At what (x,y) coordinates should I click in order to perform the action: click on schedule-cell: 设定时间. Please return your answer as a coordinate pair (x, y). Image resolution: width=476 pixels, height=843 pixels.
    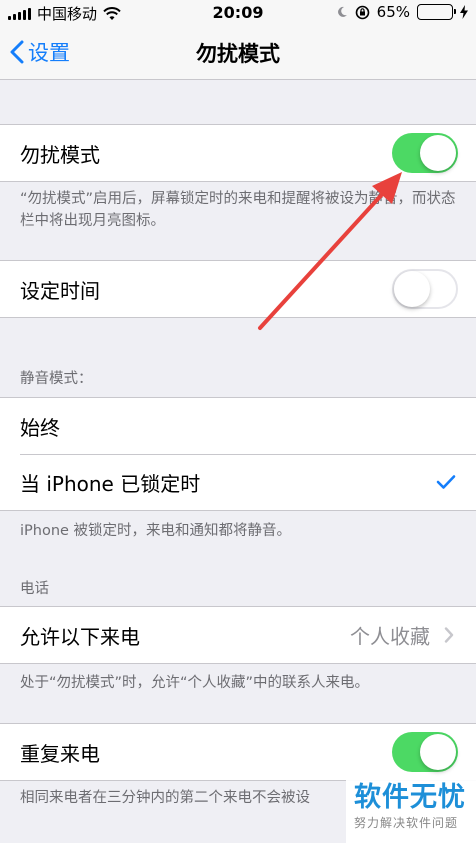
    Looking at the image, I should click on (238, 289).